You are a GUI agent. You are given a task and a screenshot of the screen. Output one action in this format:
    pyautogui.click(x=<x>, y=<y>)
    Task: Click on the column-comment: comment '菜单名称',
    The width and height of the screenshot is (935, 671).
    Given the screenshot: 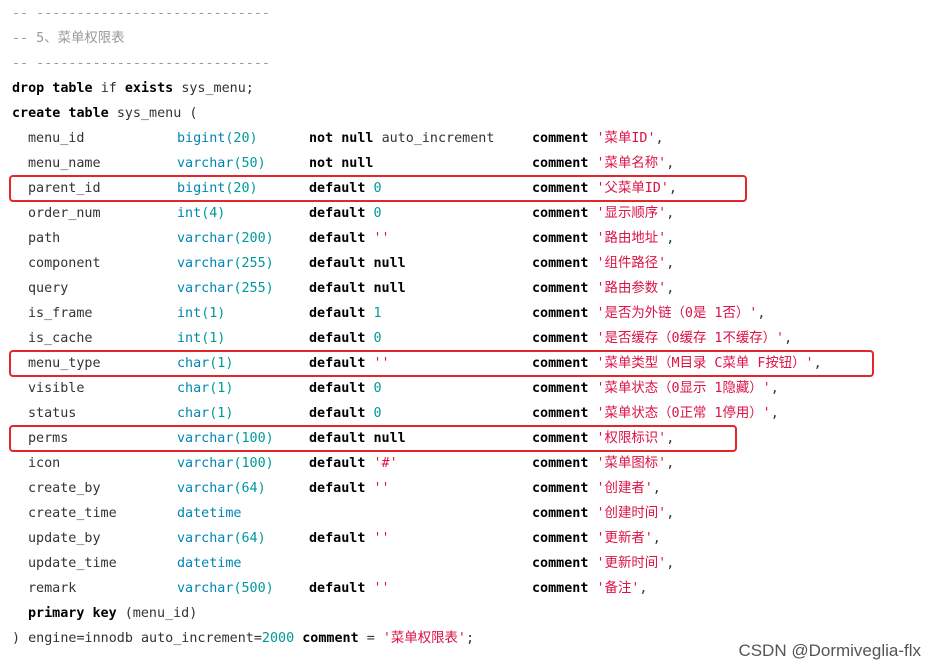 What is the action you would take?
    pyautogui.click(x=603, y=163)
    